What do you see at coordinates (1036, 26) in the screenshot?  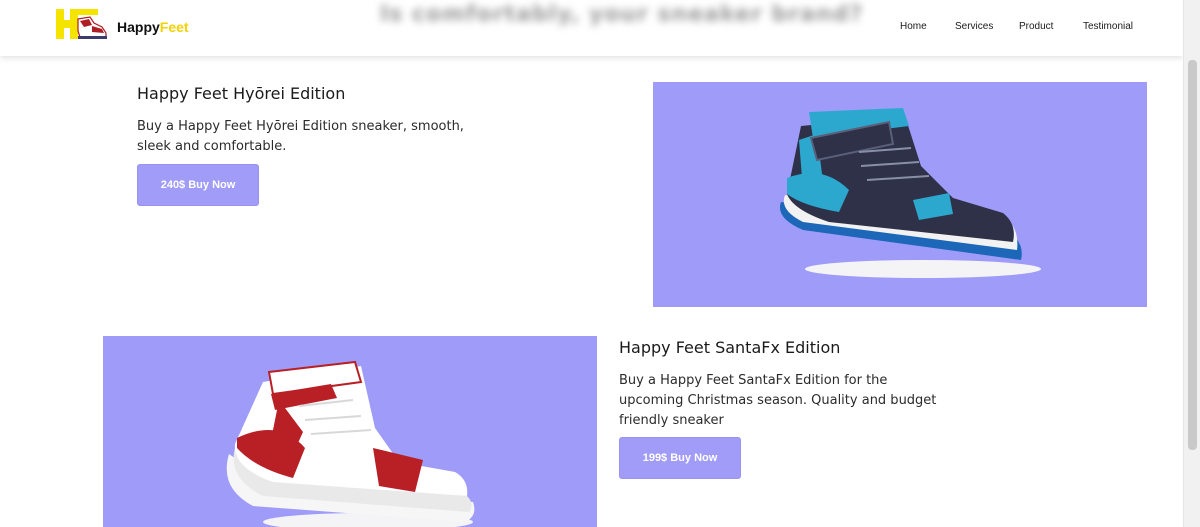 I see `nav-product: Product` at bounding box center [1036, 26].